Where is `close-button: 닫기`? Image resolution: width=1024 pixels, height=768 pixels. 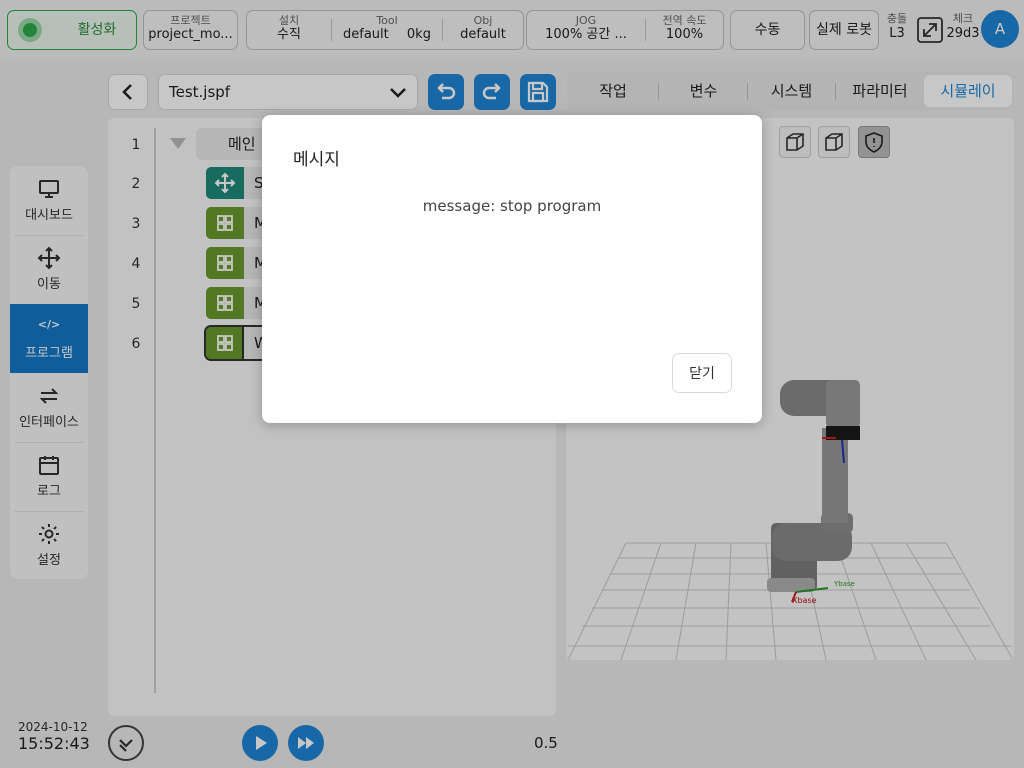 close-button: 닫기 is located at coordinates (702, 373).